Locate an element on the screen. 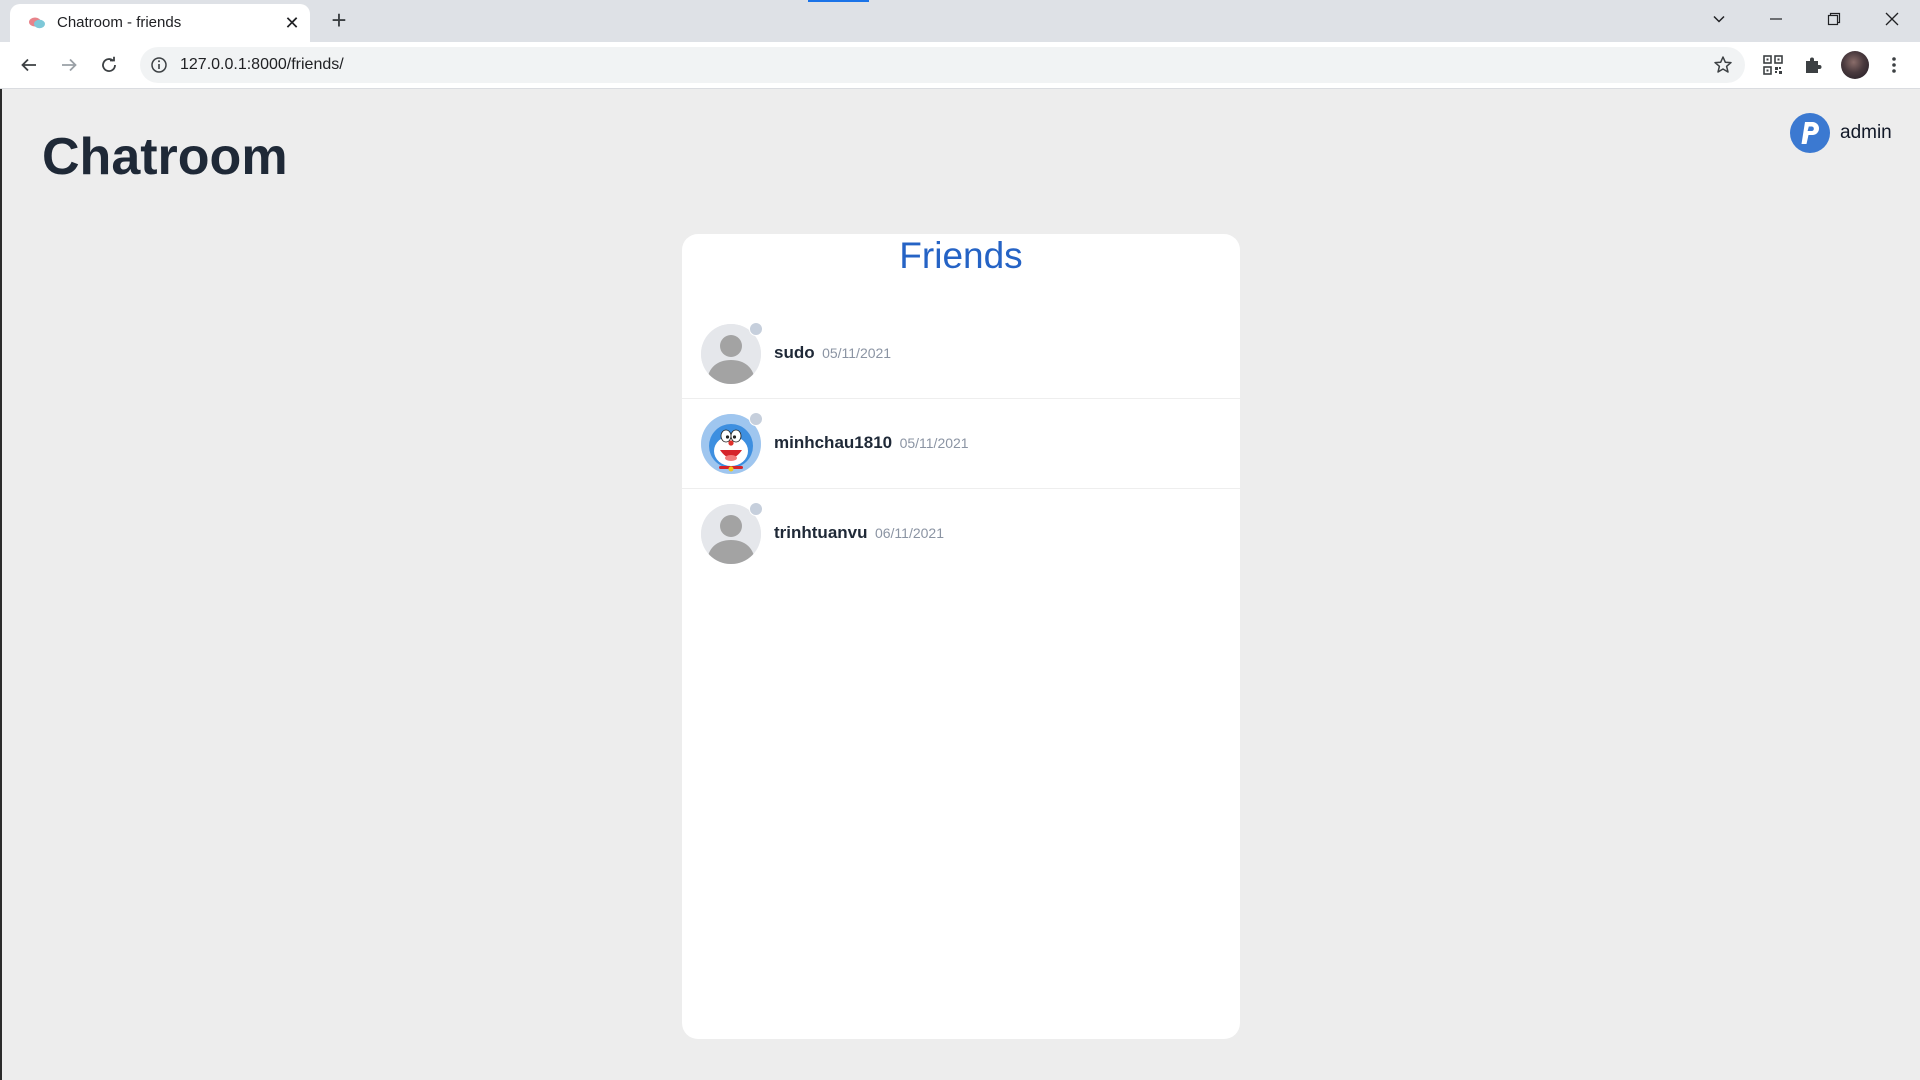  browser-profile-avatar is located at coordinates (1855, 65).